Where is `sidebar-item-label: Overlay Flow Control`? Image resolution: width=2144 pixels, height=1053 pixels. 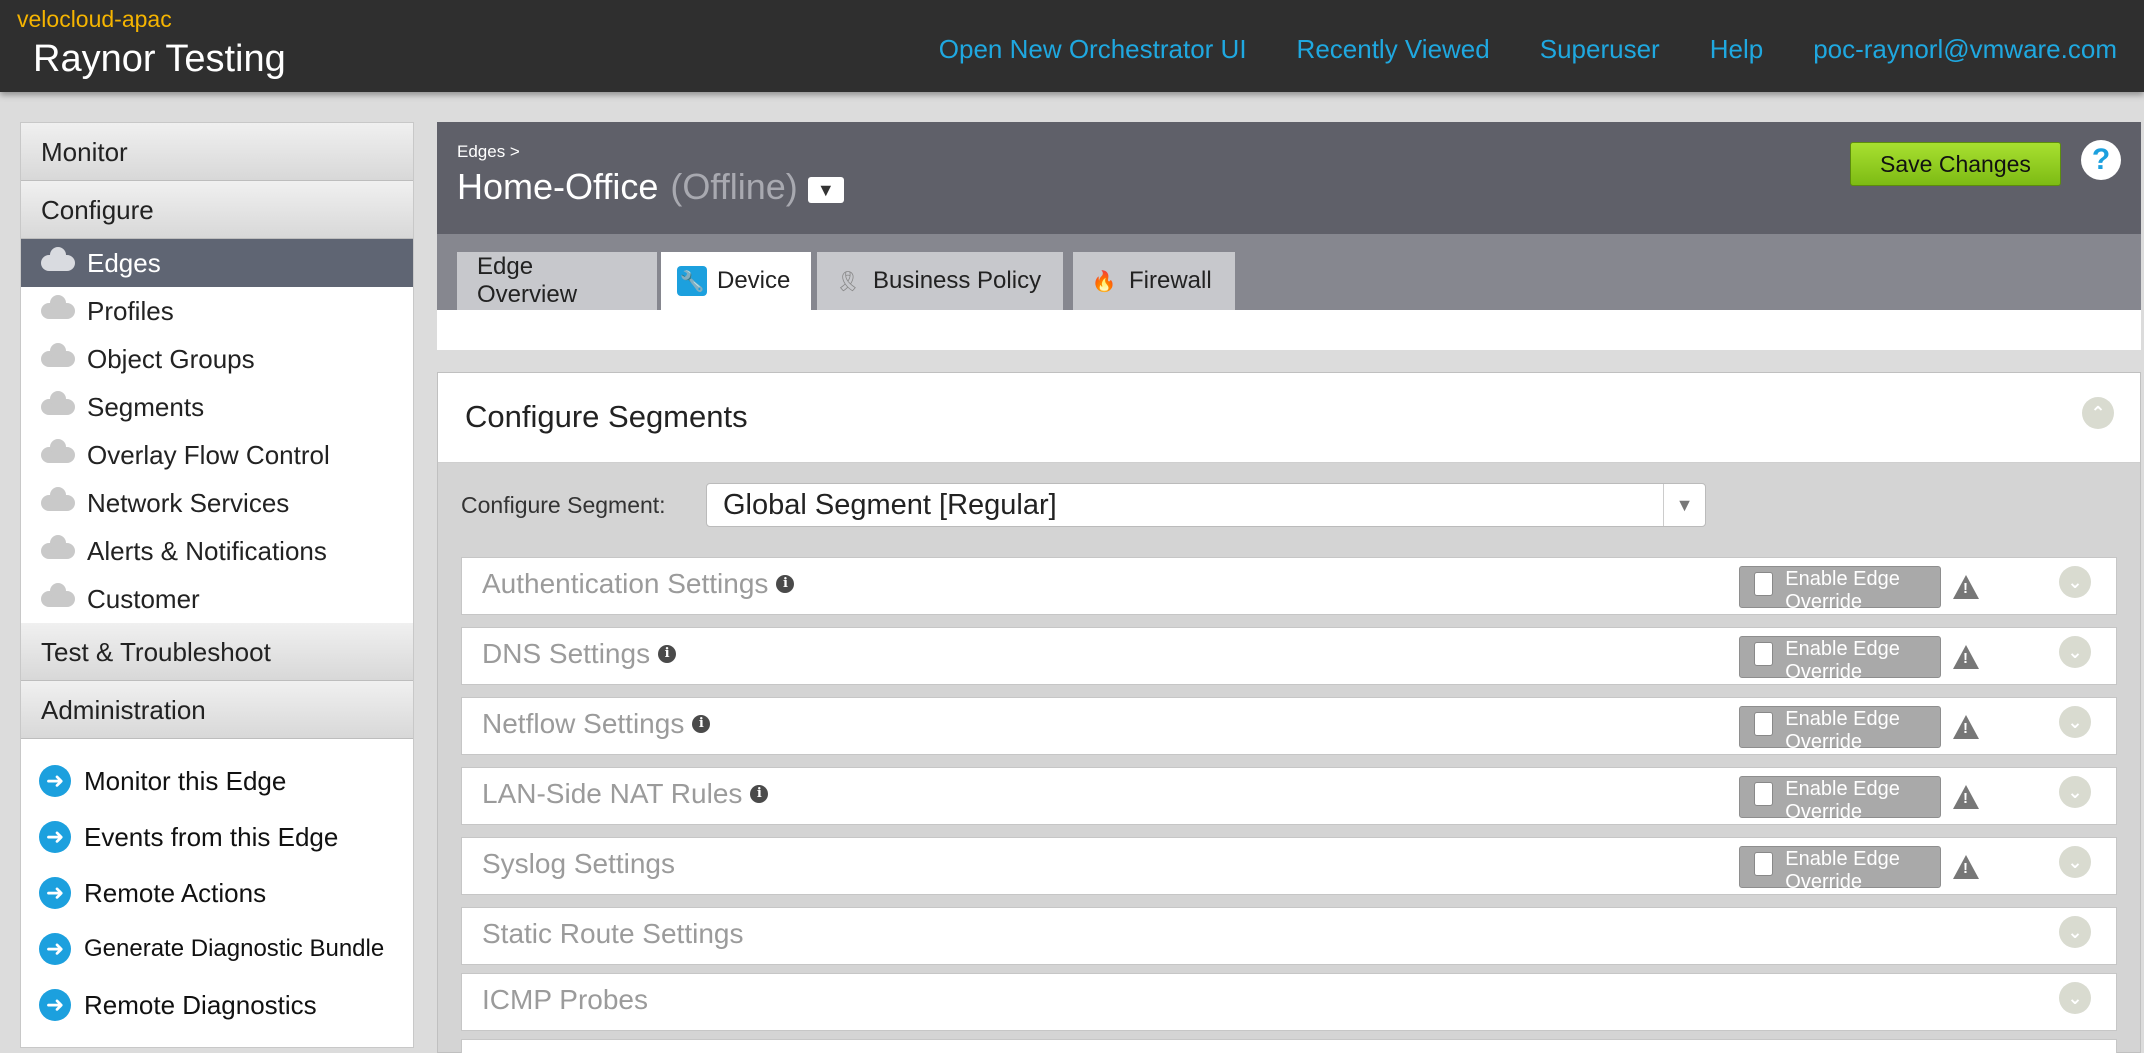
sidebar-item-label: Overlay Flow Control is located at coordinates (208, 454).